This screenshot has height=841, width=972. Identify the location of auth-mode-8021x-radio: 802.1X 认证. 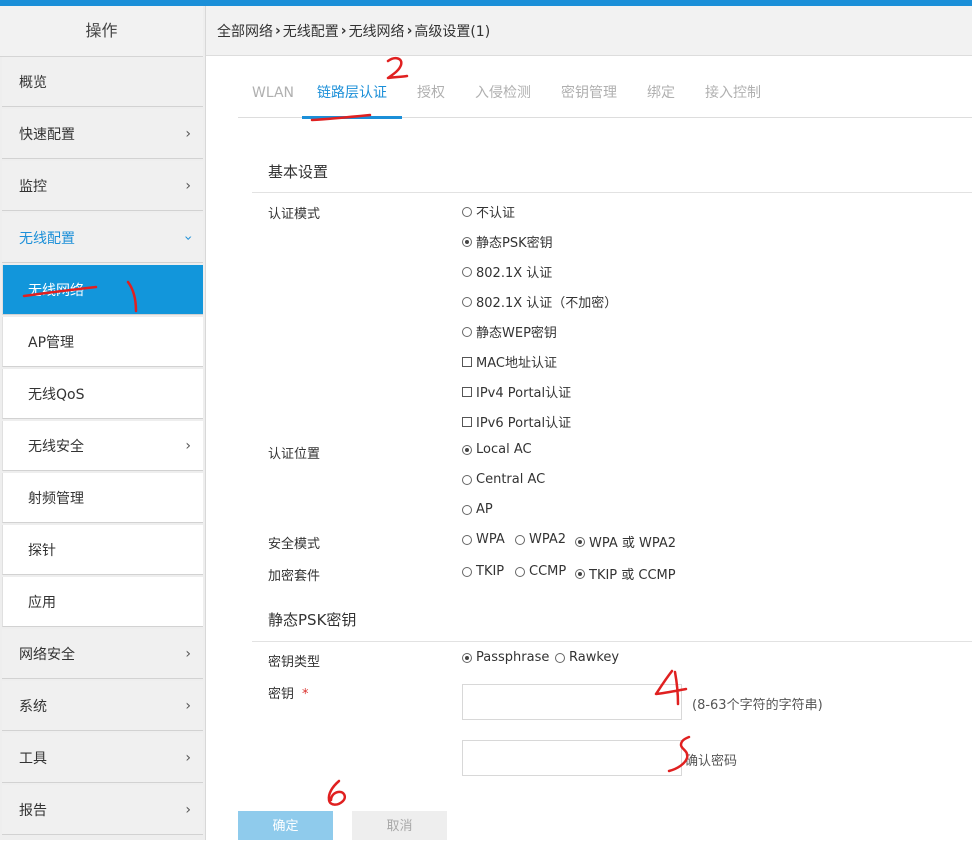
(507, 271).